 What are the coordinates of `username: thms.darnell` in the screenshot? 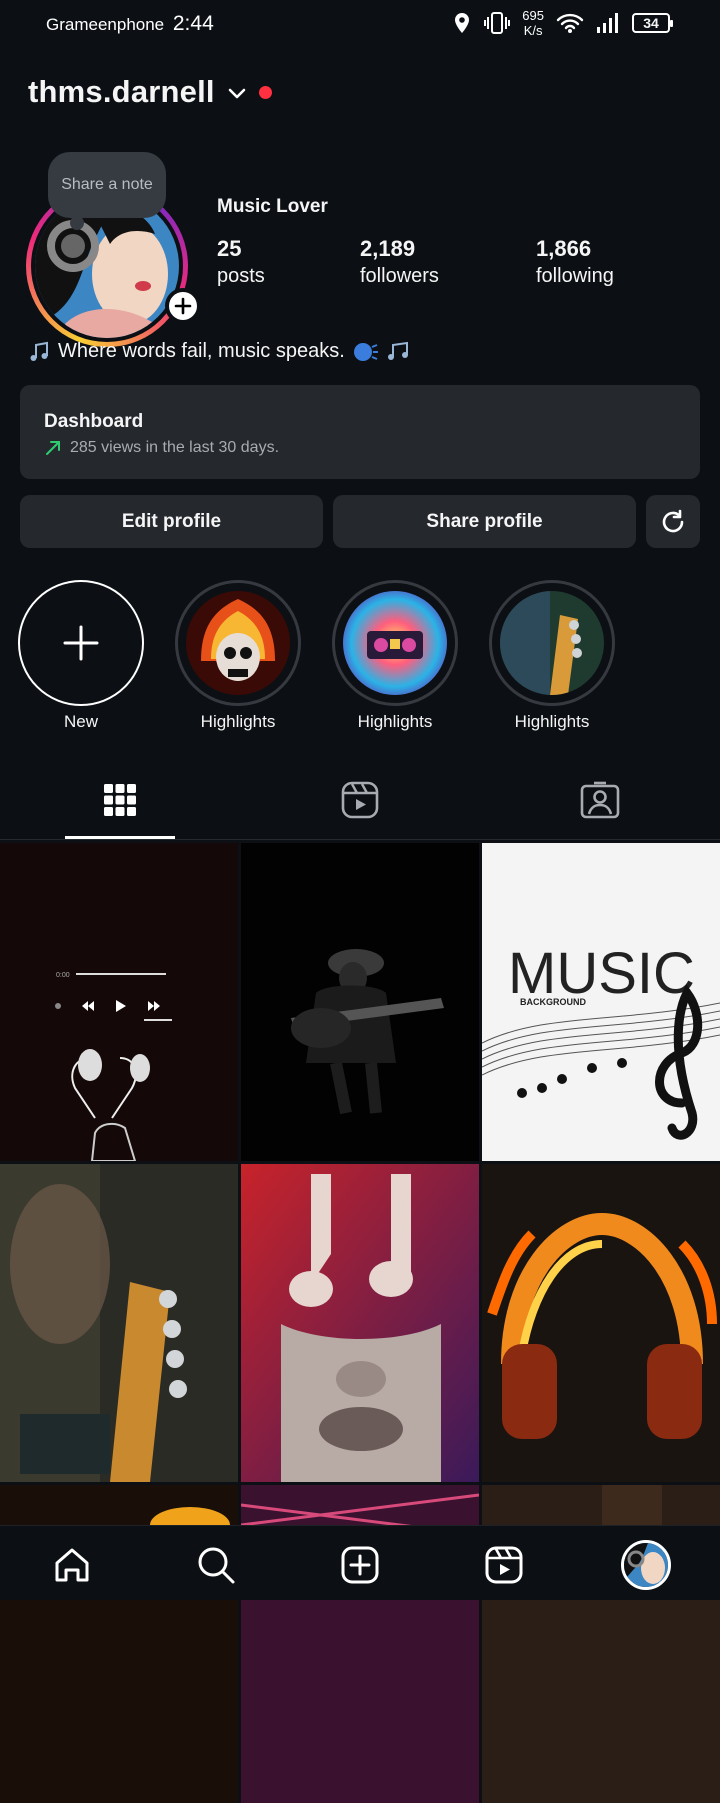 It's located at (121, 92).